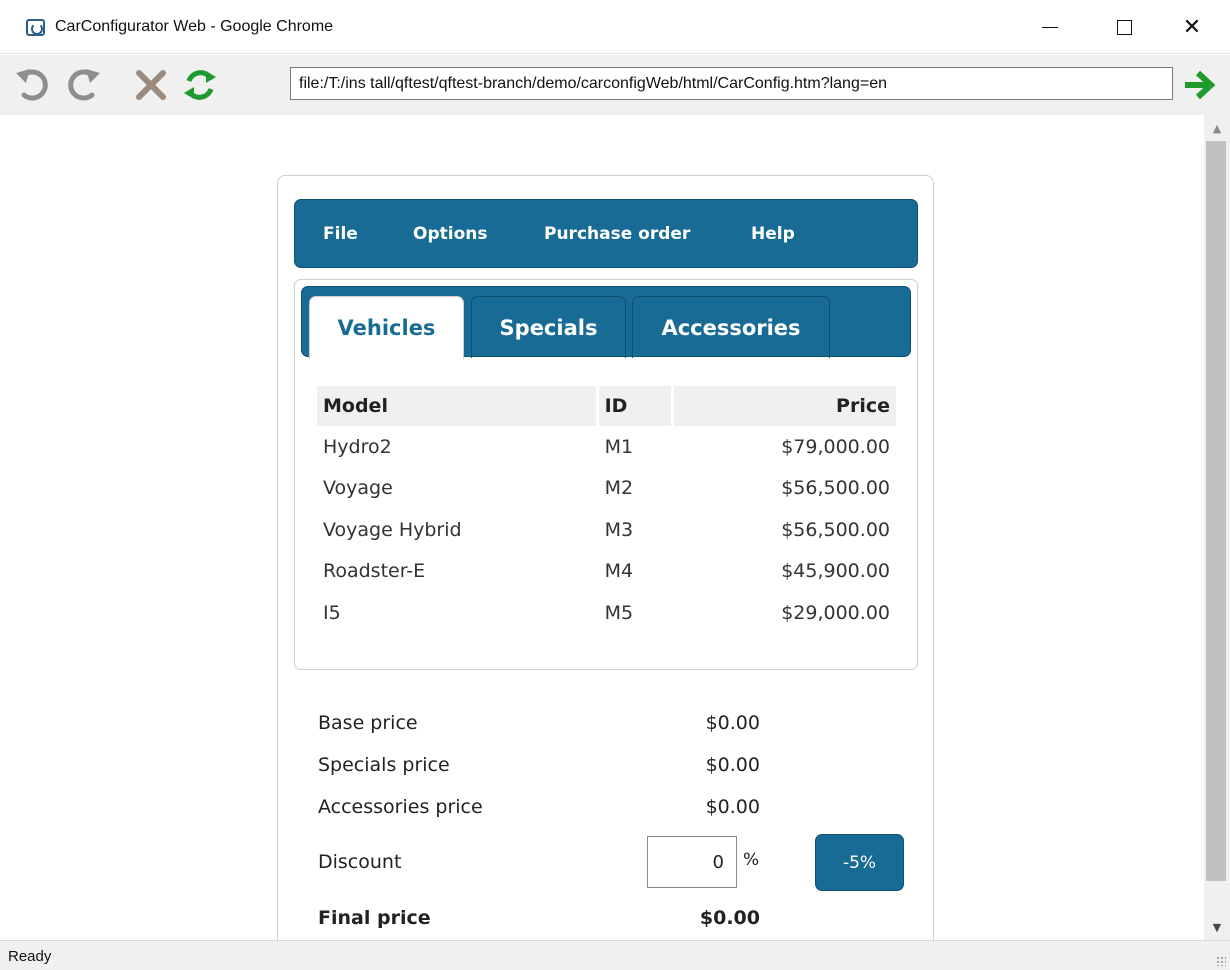 The height and width of the screenshot is (970, 1230). I want to click on column-header-price: Price, so click(784, 406).